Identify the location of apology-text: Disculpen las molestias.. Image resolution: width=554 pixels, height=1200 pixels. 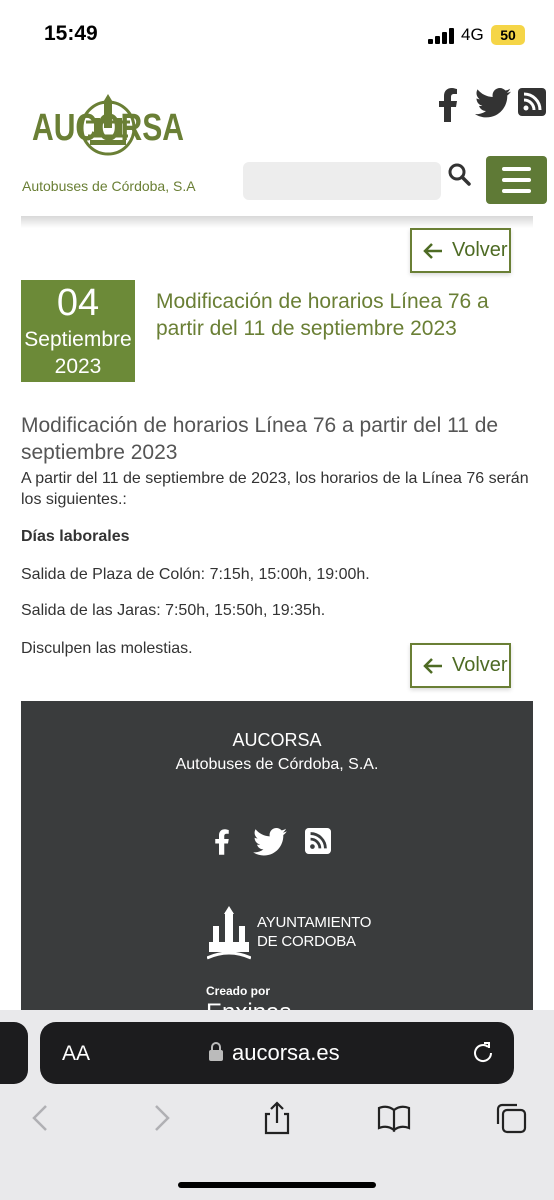
(107, 648).